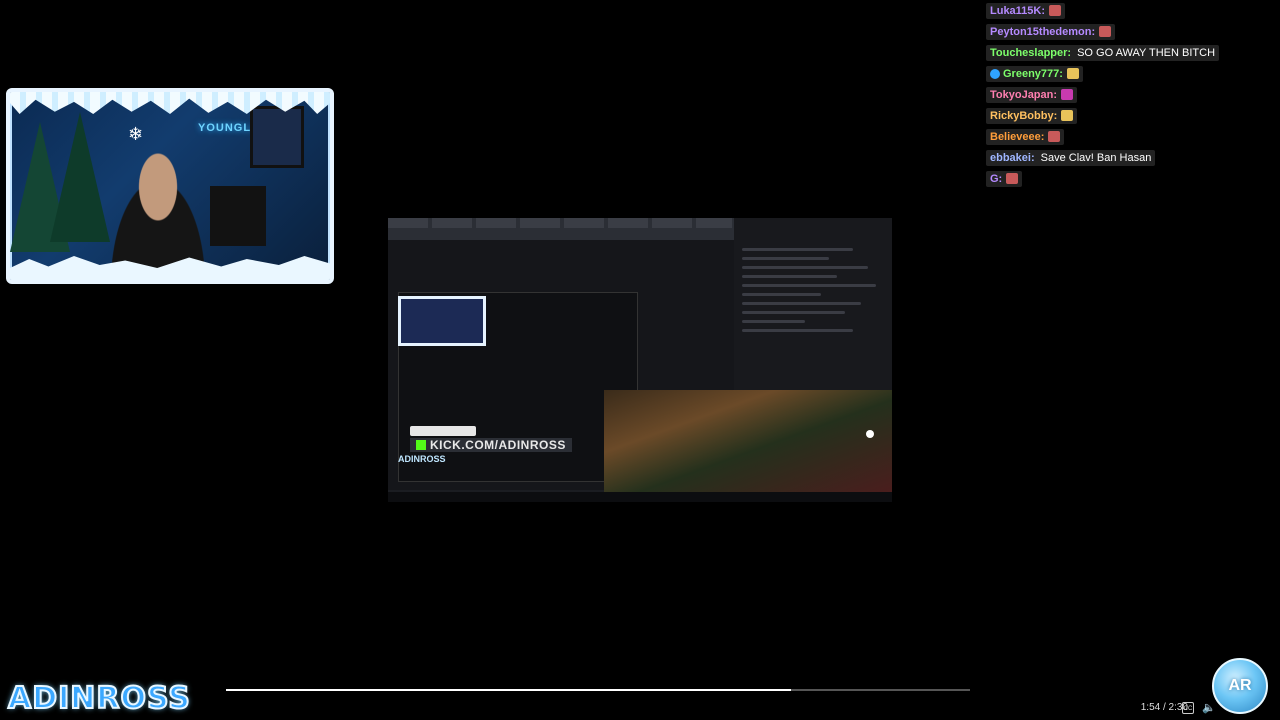 The height and width of the screenshot is (720, 1280). What do you see at coordinates (443, 431) in the screenshot?
I see `nested-alert` at bounding box center [443, 431].